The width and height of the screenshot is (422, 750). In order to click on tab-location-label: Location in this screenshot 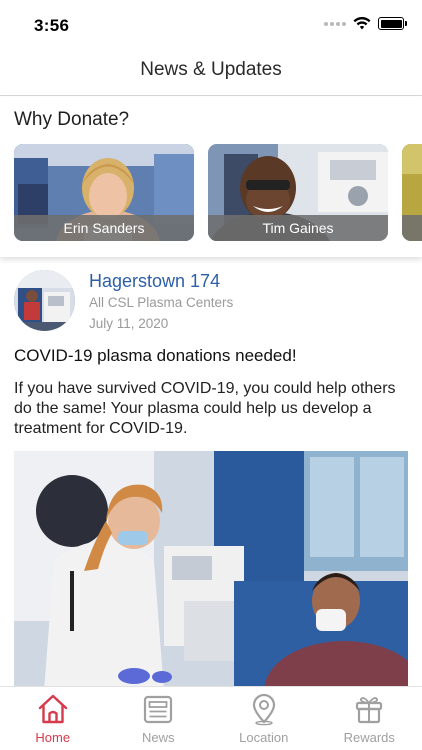, I will do `click(264, 737)`.